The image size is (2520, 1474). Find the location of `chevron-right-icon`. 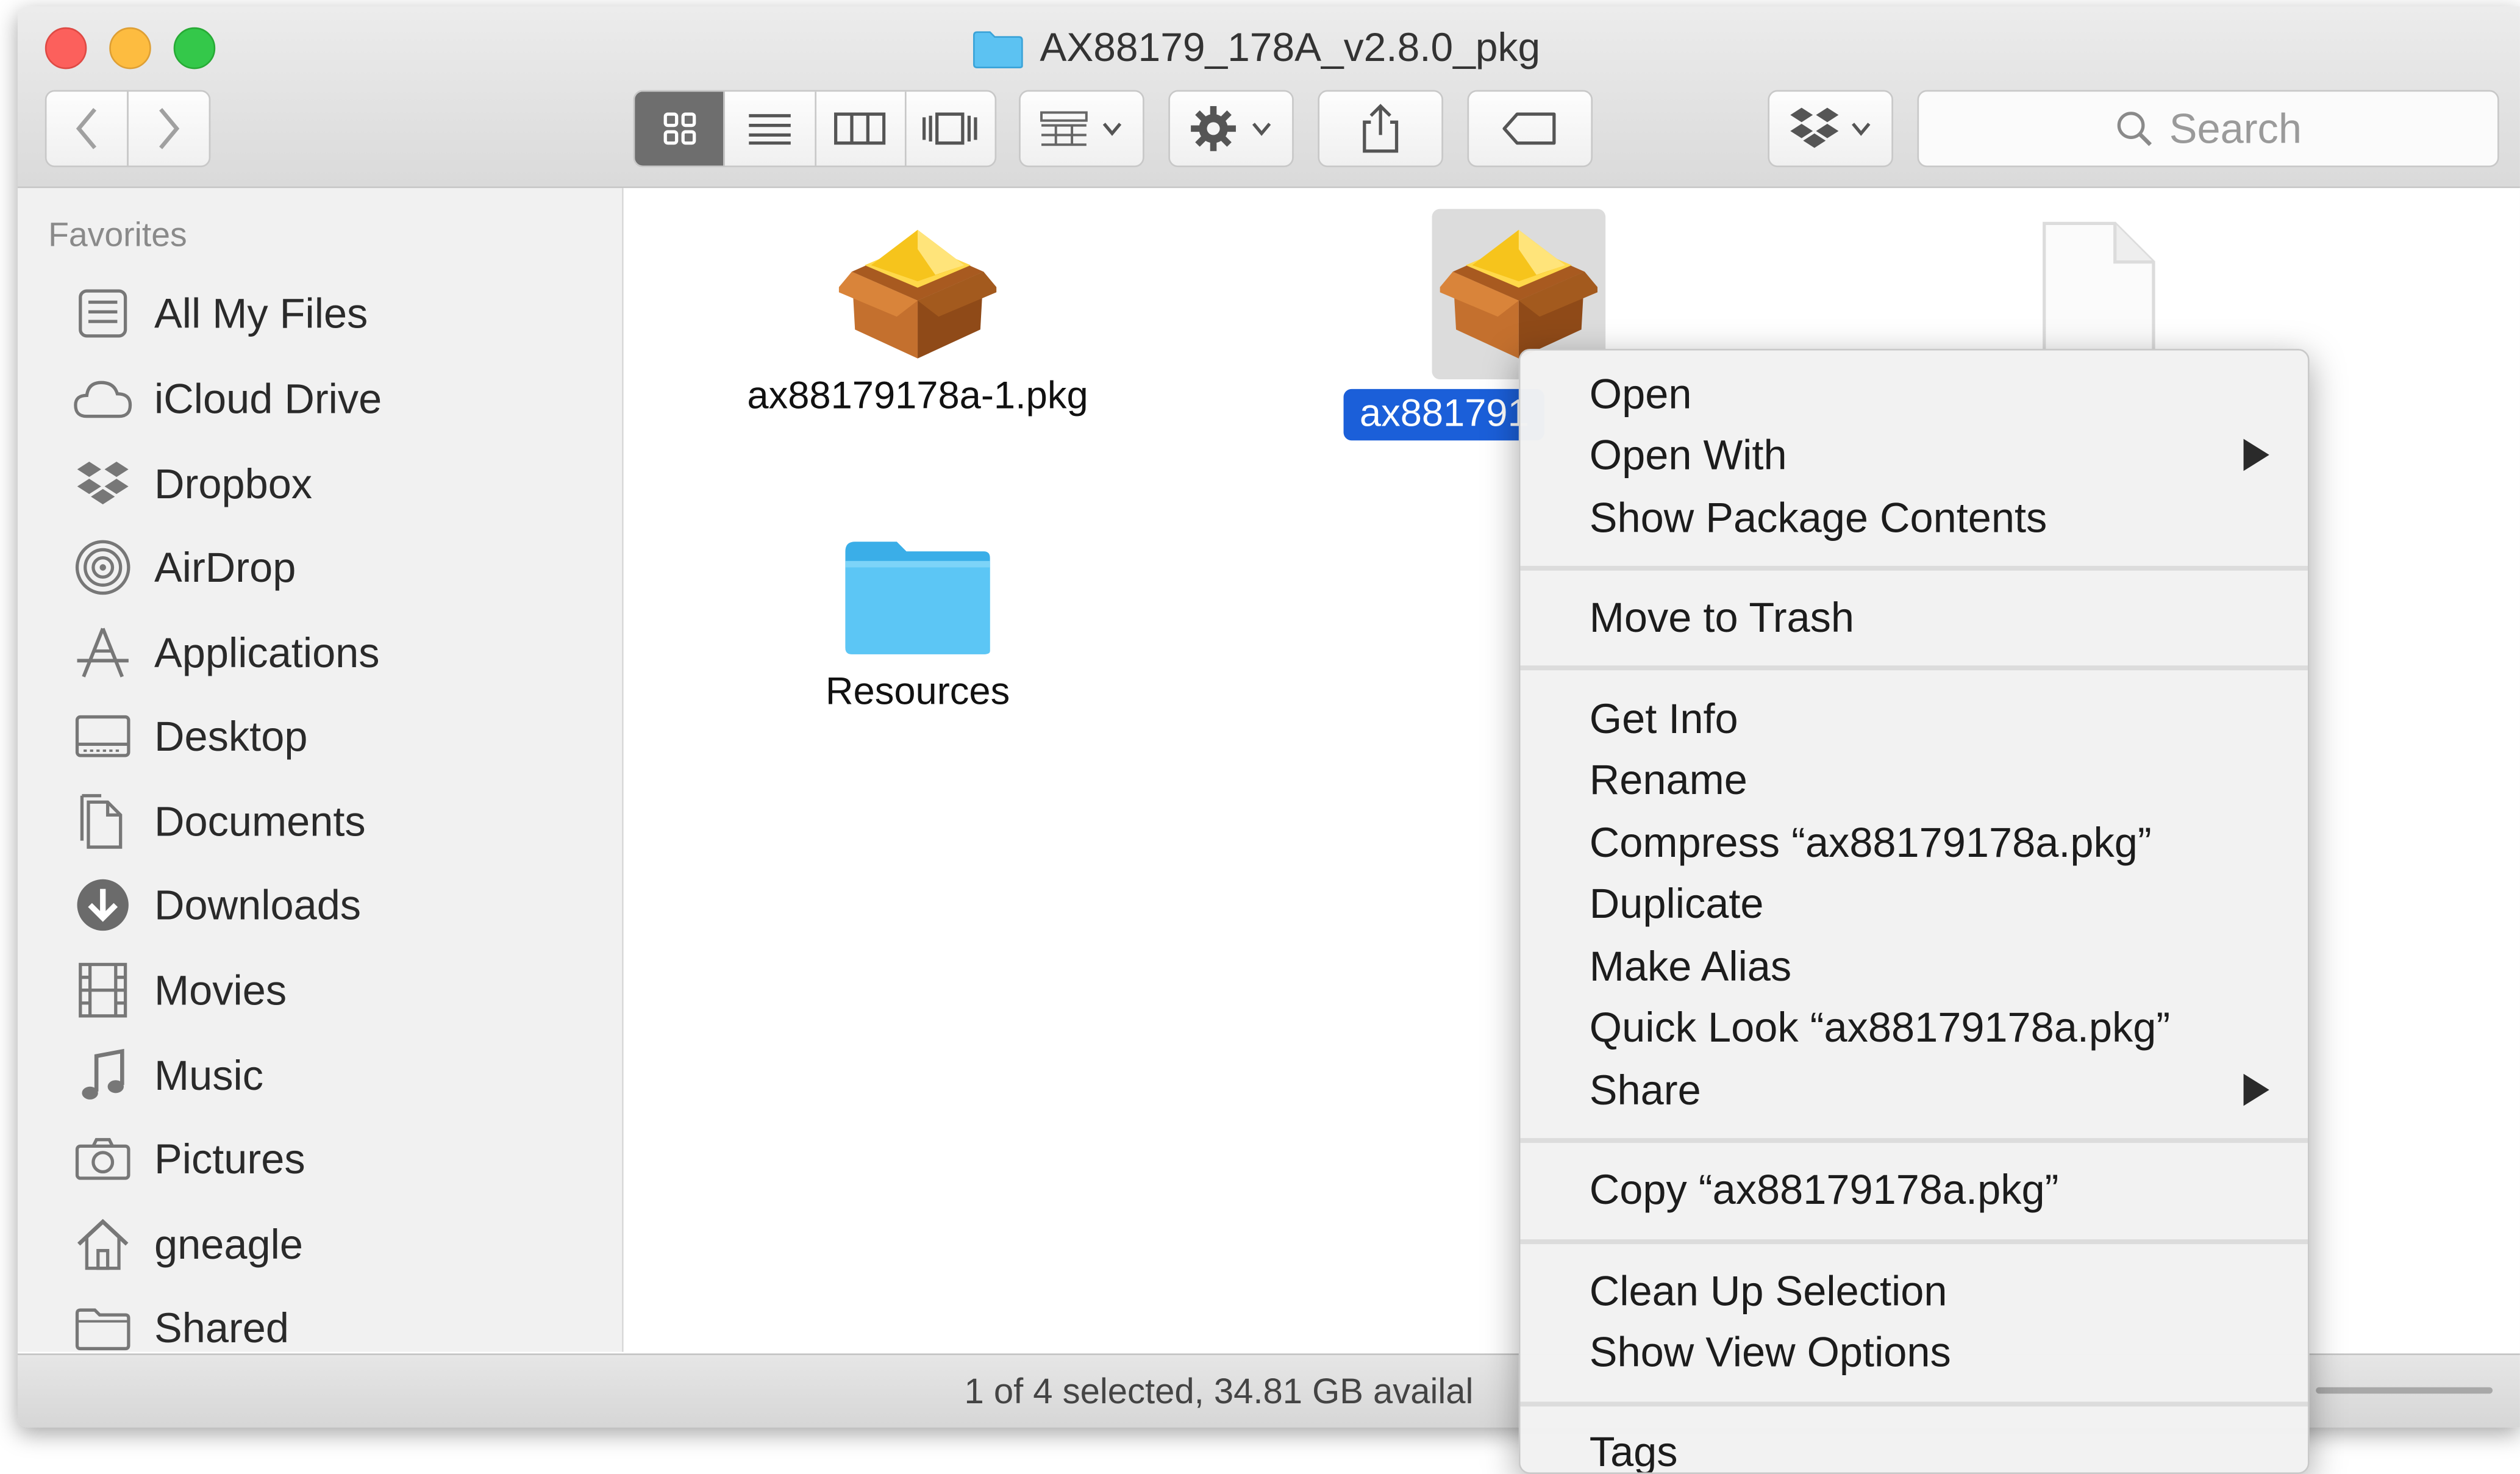

chevron-right-icon is located at coordinates (169, 128).